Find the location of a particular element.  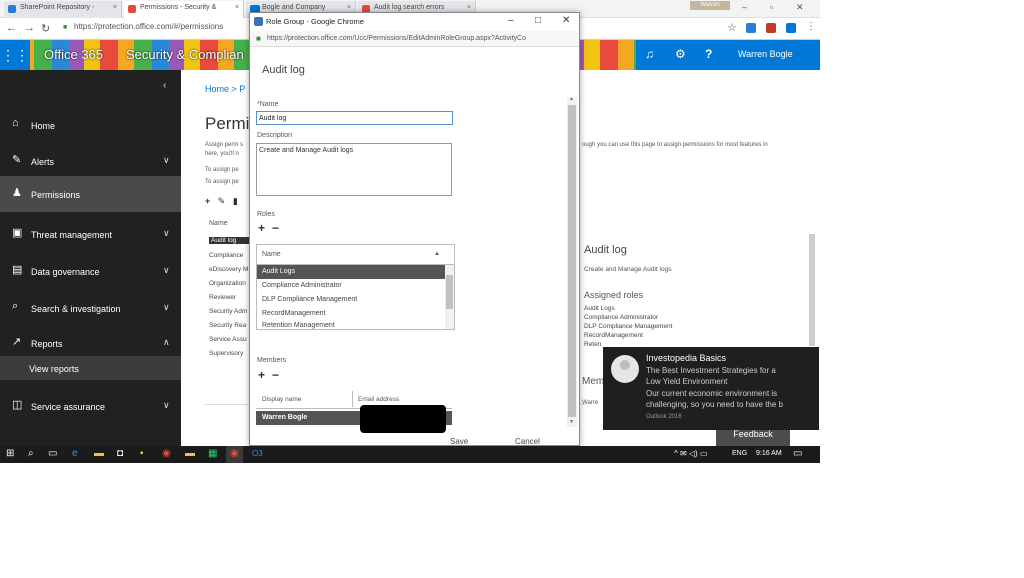

remove-member-icon: − is located at coordinates (275, 375).